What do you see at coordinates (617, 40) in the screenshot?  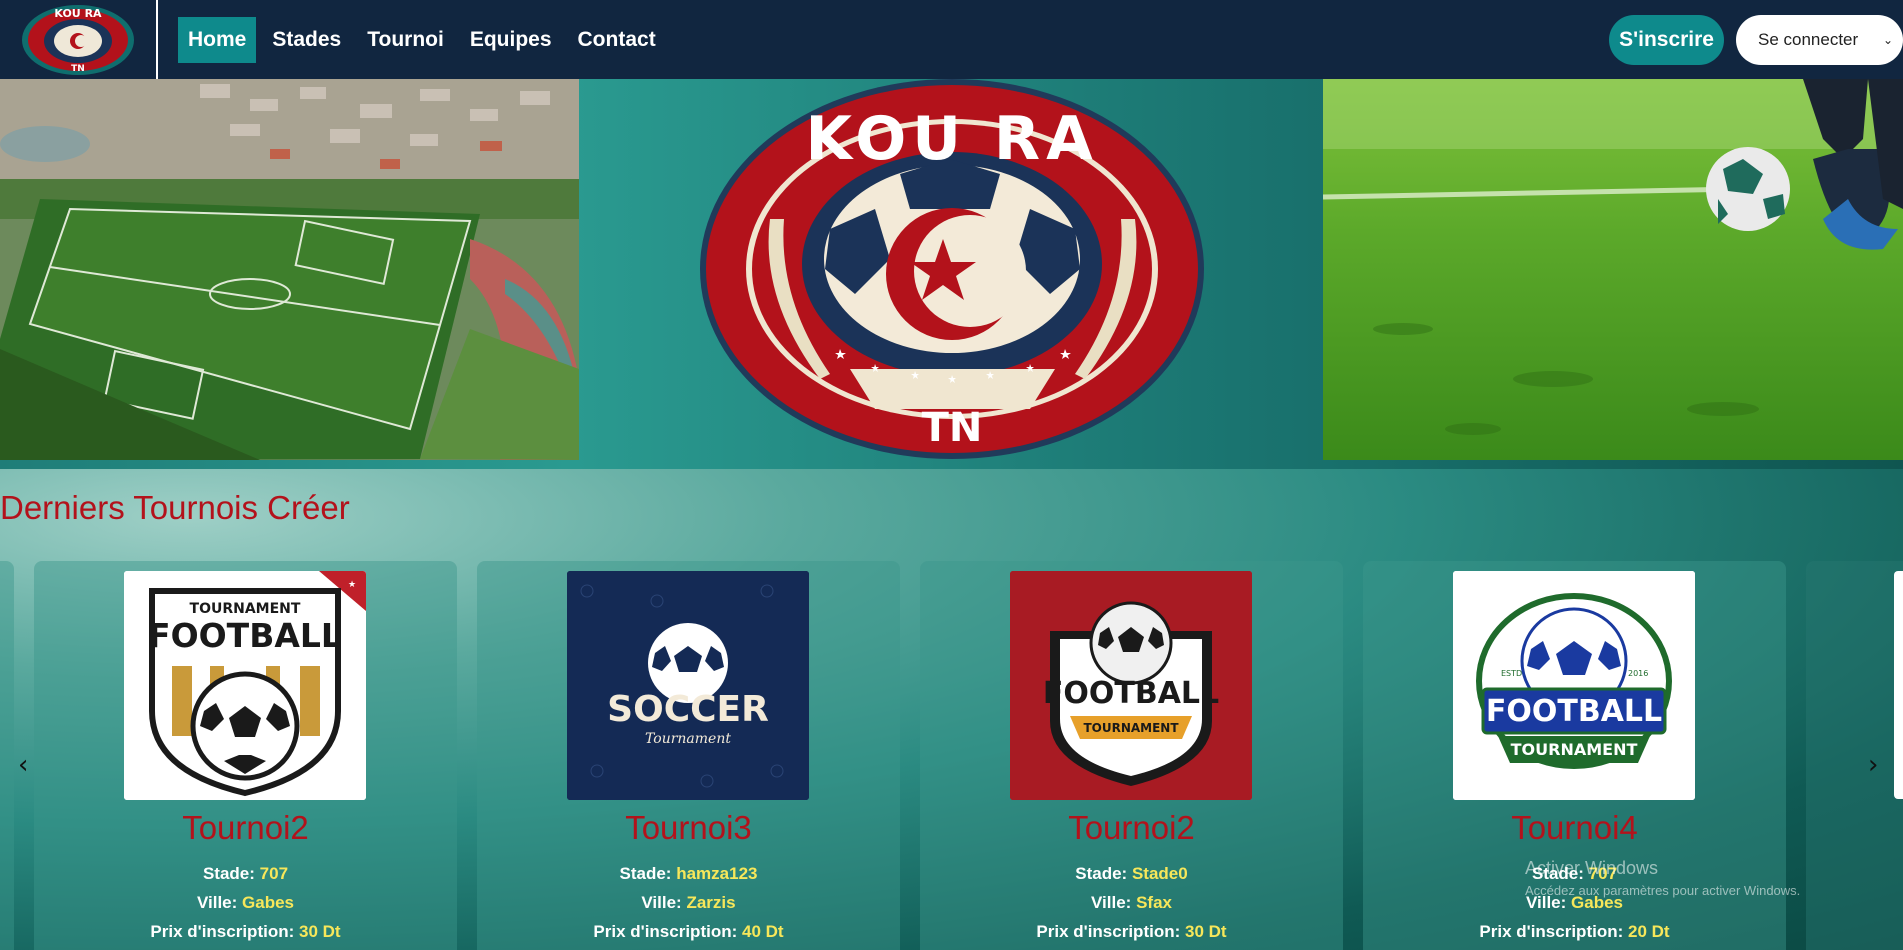 I see `nav-link-contact: Contact` at bounding box center [617, 40].